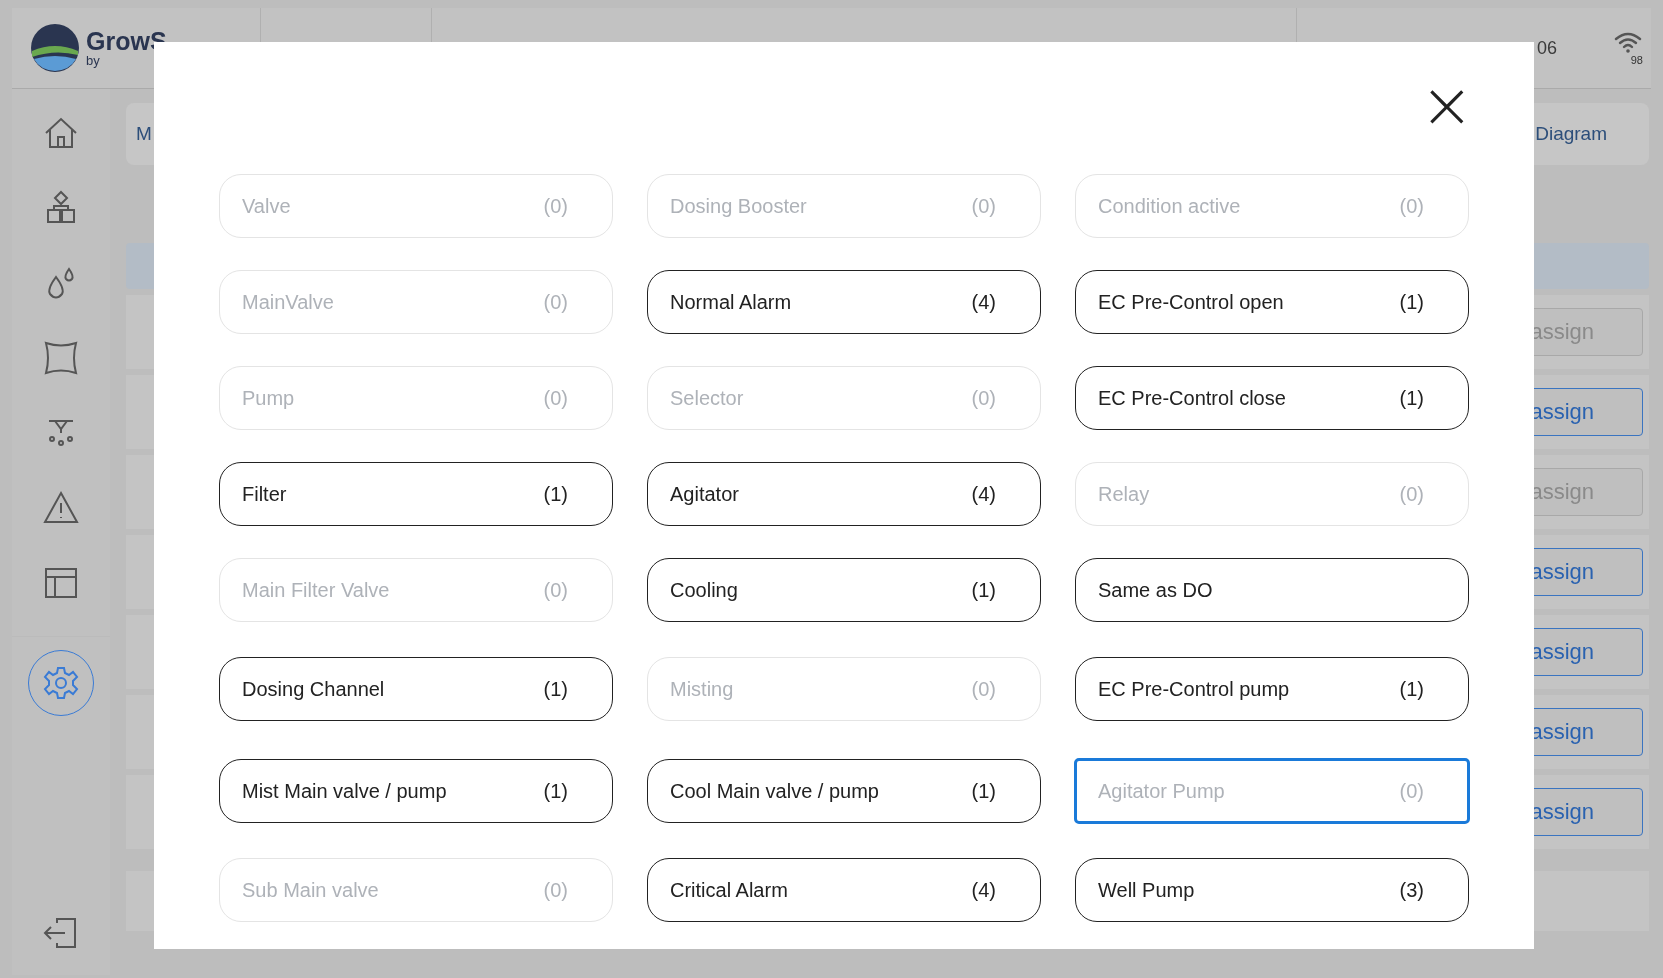  What do you see at coordinates (844, 494) in the screenshot?
I see `category-option: Agitator (4)` at bounding box center [844, 494].